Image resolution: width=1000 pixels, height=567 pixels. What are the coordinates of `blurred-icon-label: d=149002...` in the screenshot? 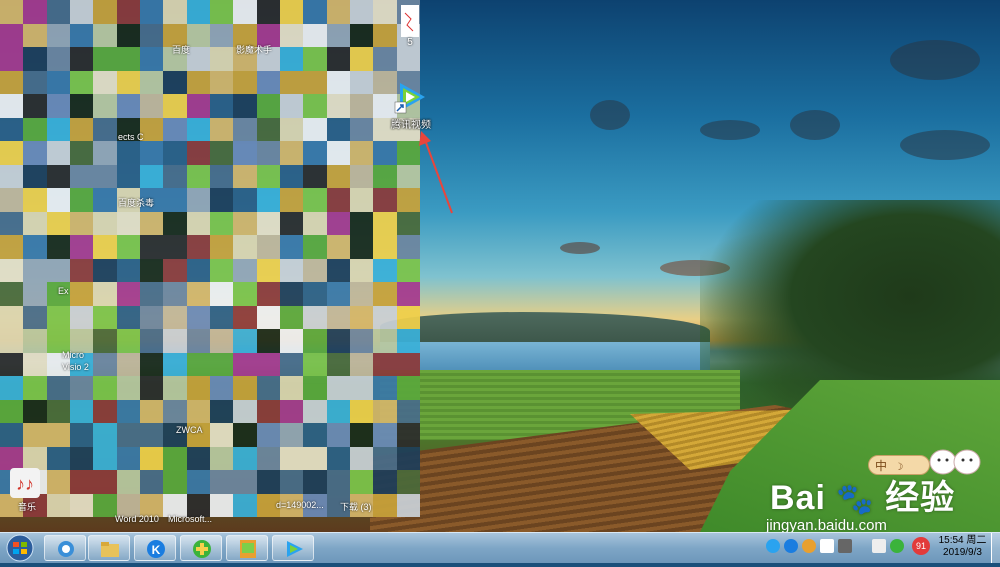 It's located at (300, 505).